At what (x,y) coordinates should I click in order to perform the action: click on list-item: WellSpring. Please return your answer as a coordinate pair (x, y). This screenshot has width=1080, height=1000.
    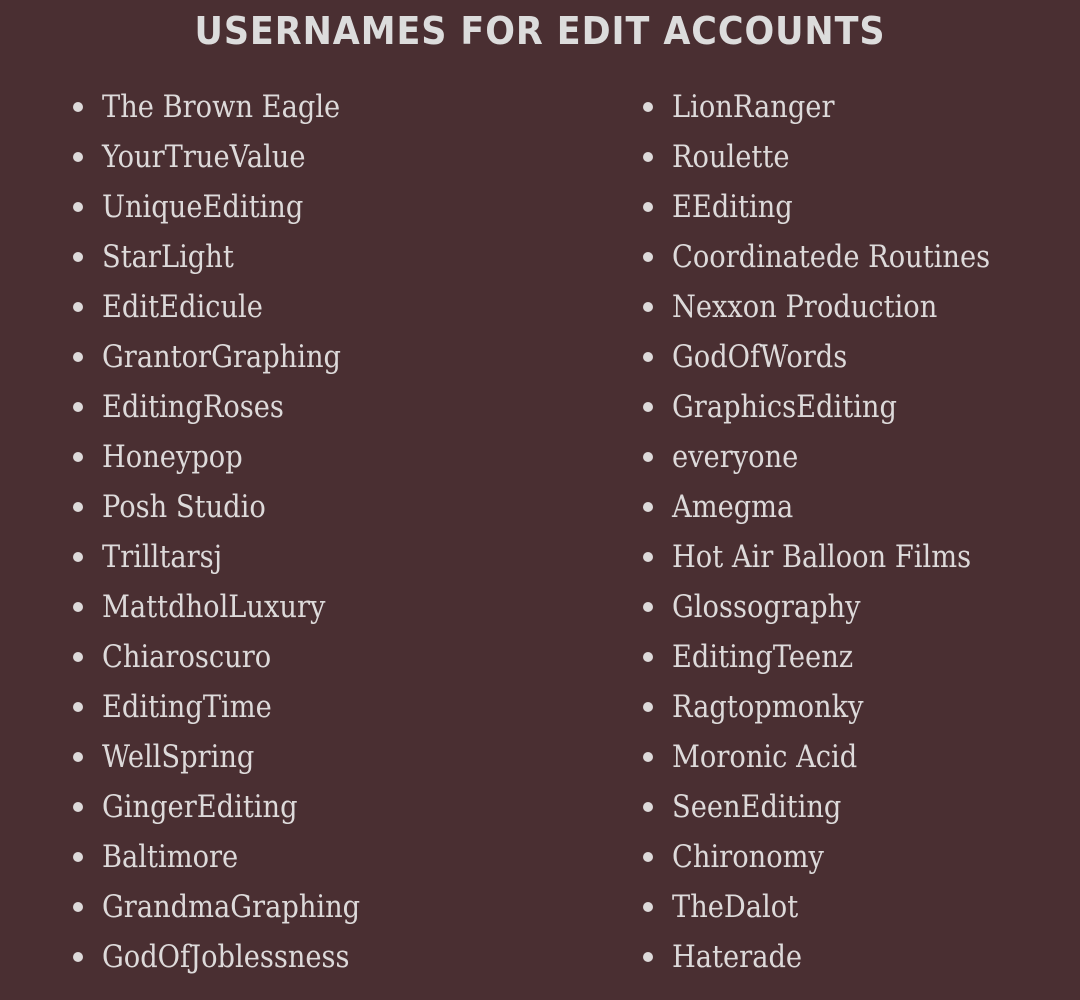
    Looking at the image, I should click on (232, 757).